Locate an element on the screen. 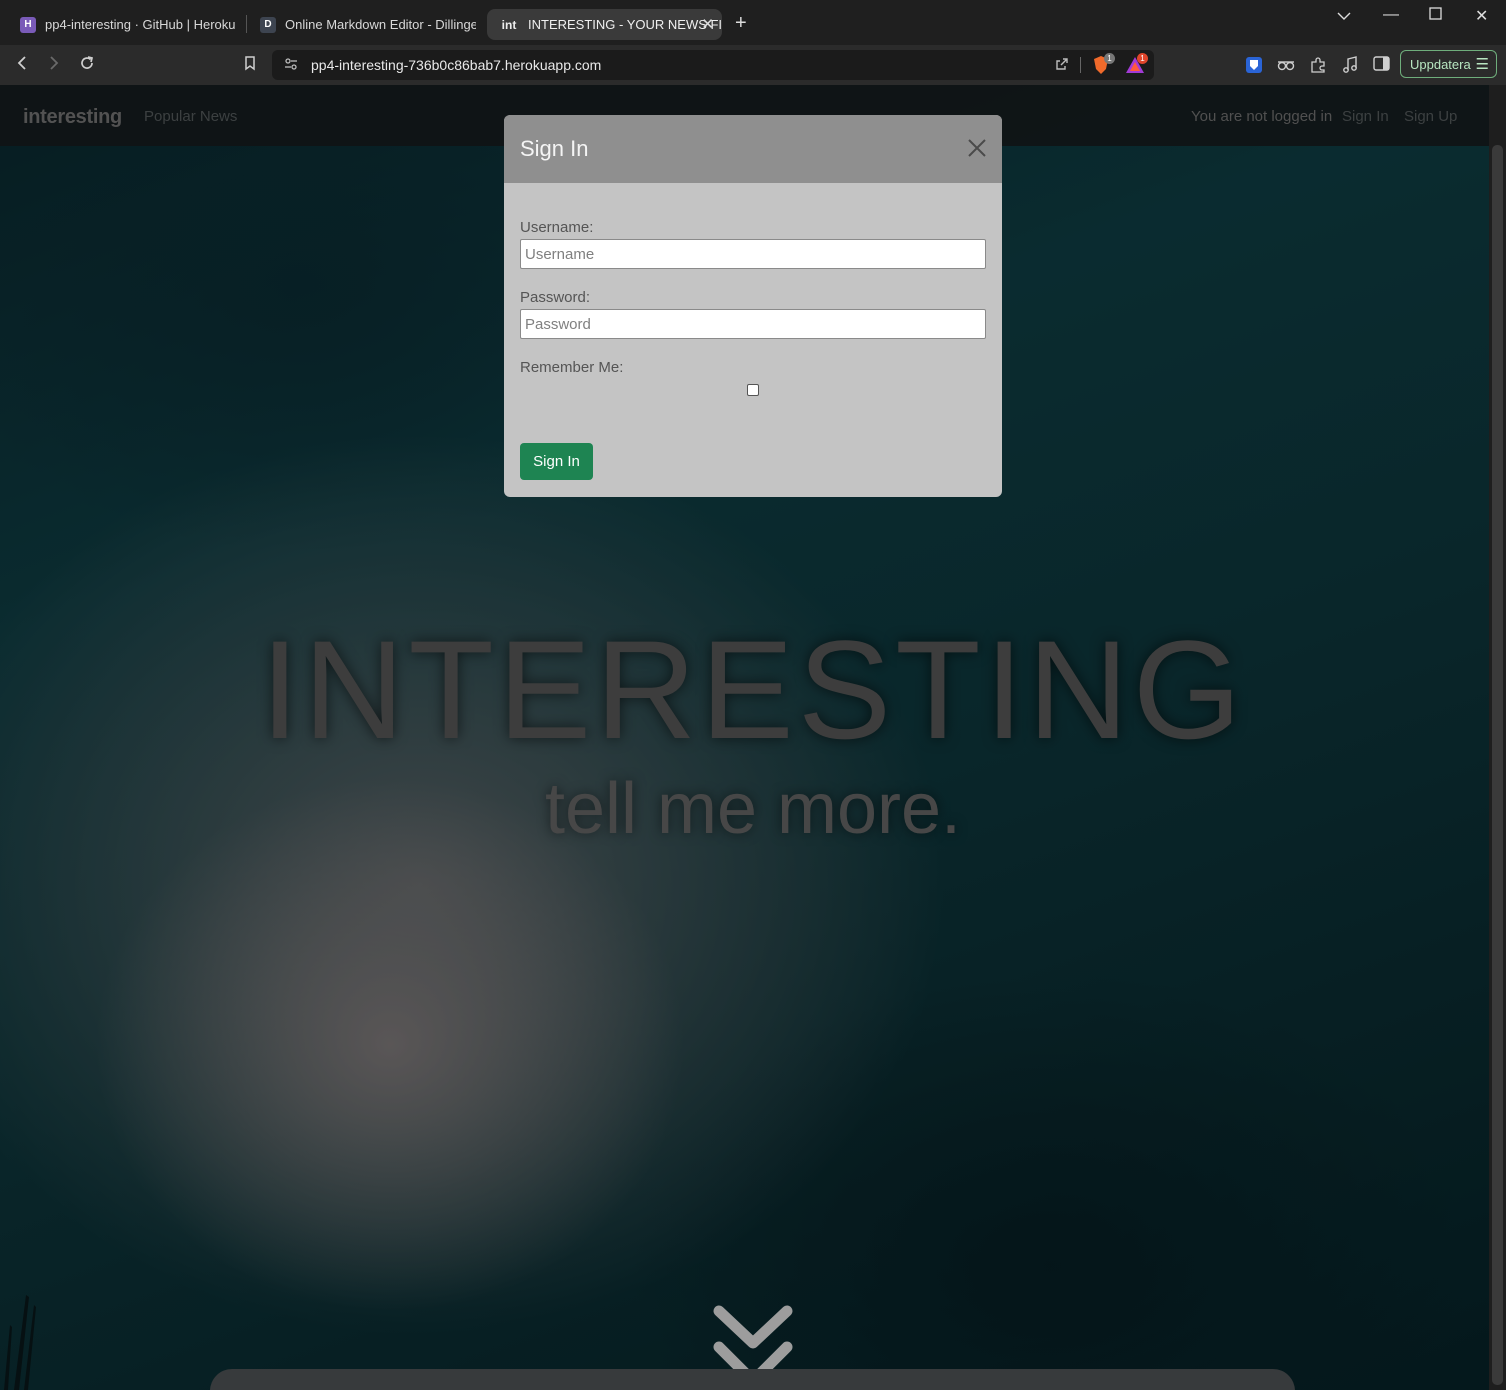 The image size is (1506, 1390). forward-icon is located at coordinates (54, 65).